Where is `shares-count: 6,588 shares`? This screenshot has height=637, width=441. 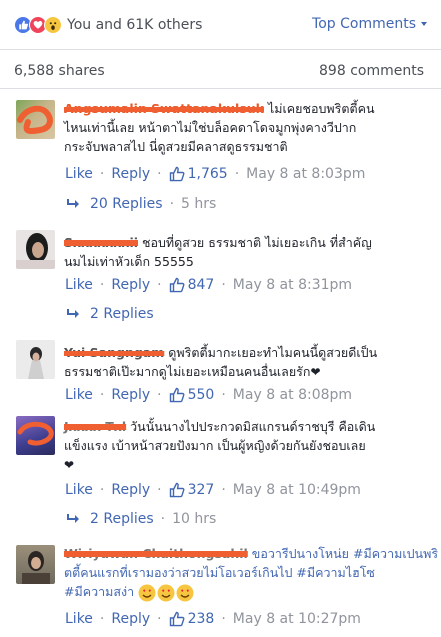
shares-count: 6,588 shares is located at coordinates (59, 71).